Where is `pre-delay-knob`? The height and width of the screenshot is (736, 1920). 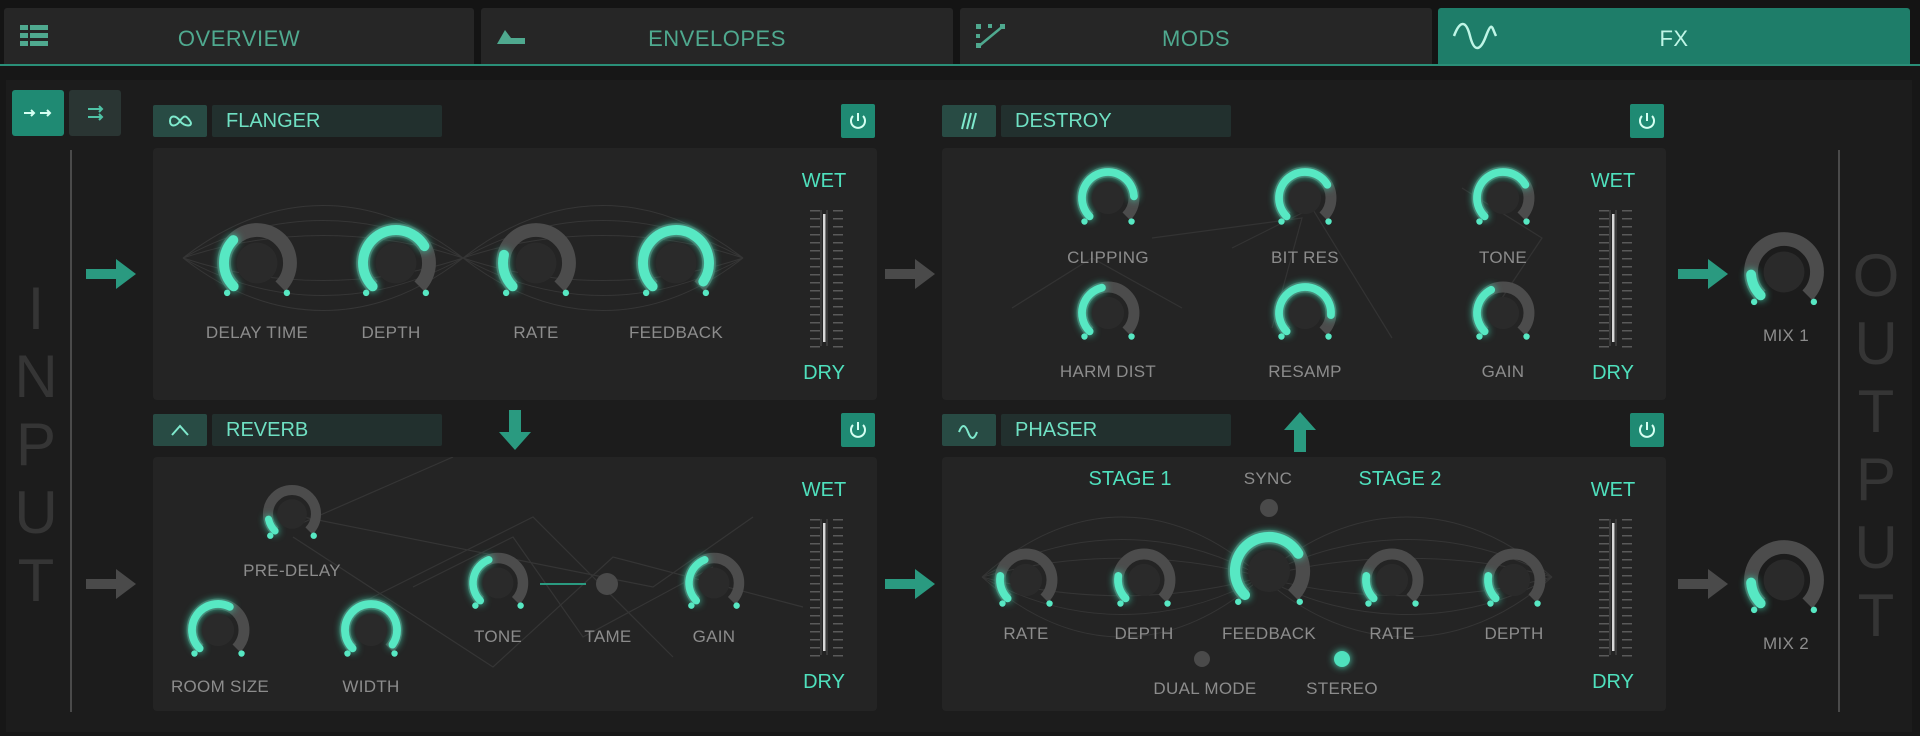 pre-delay-knob is located at coordinates (292, 511).